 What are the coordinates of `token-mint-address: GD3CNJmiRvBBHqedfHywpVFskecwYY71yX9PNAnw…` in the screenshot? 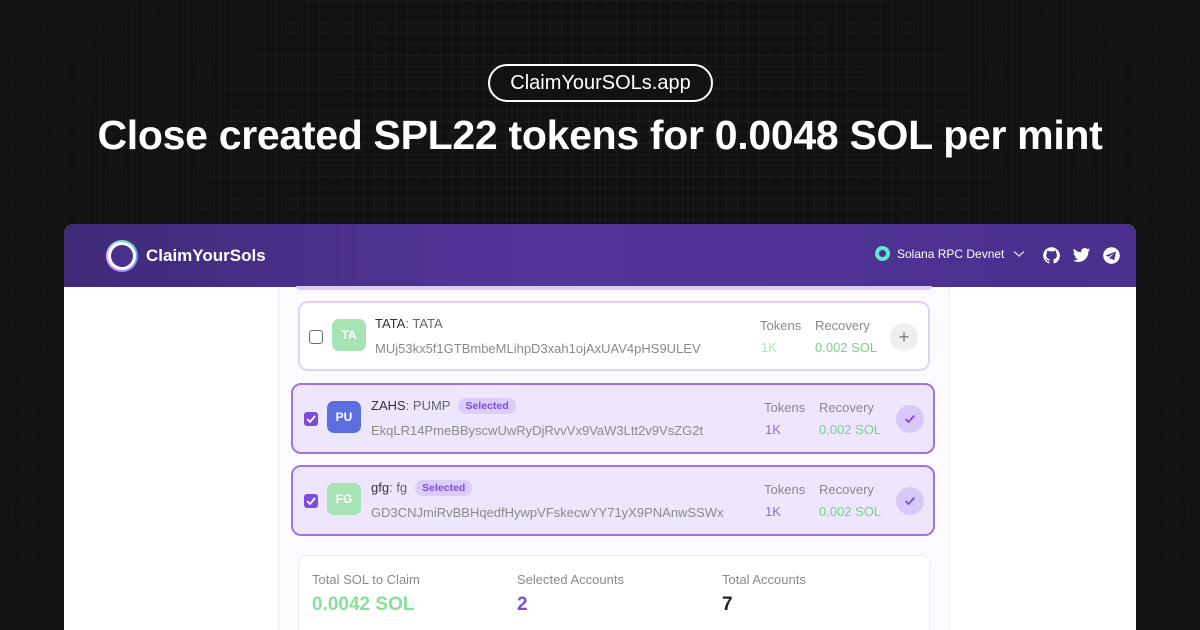 It's located at (547, 512).